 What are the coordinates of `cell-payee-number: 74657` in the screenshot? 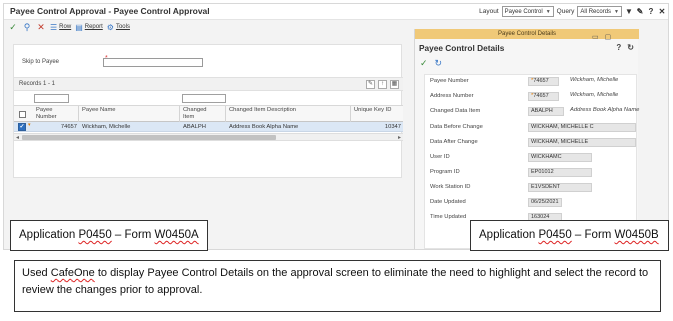 It's located at (68, 127).